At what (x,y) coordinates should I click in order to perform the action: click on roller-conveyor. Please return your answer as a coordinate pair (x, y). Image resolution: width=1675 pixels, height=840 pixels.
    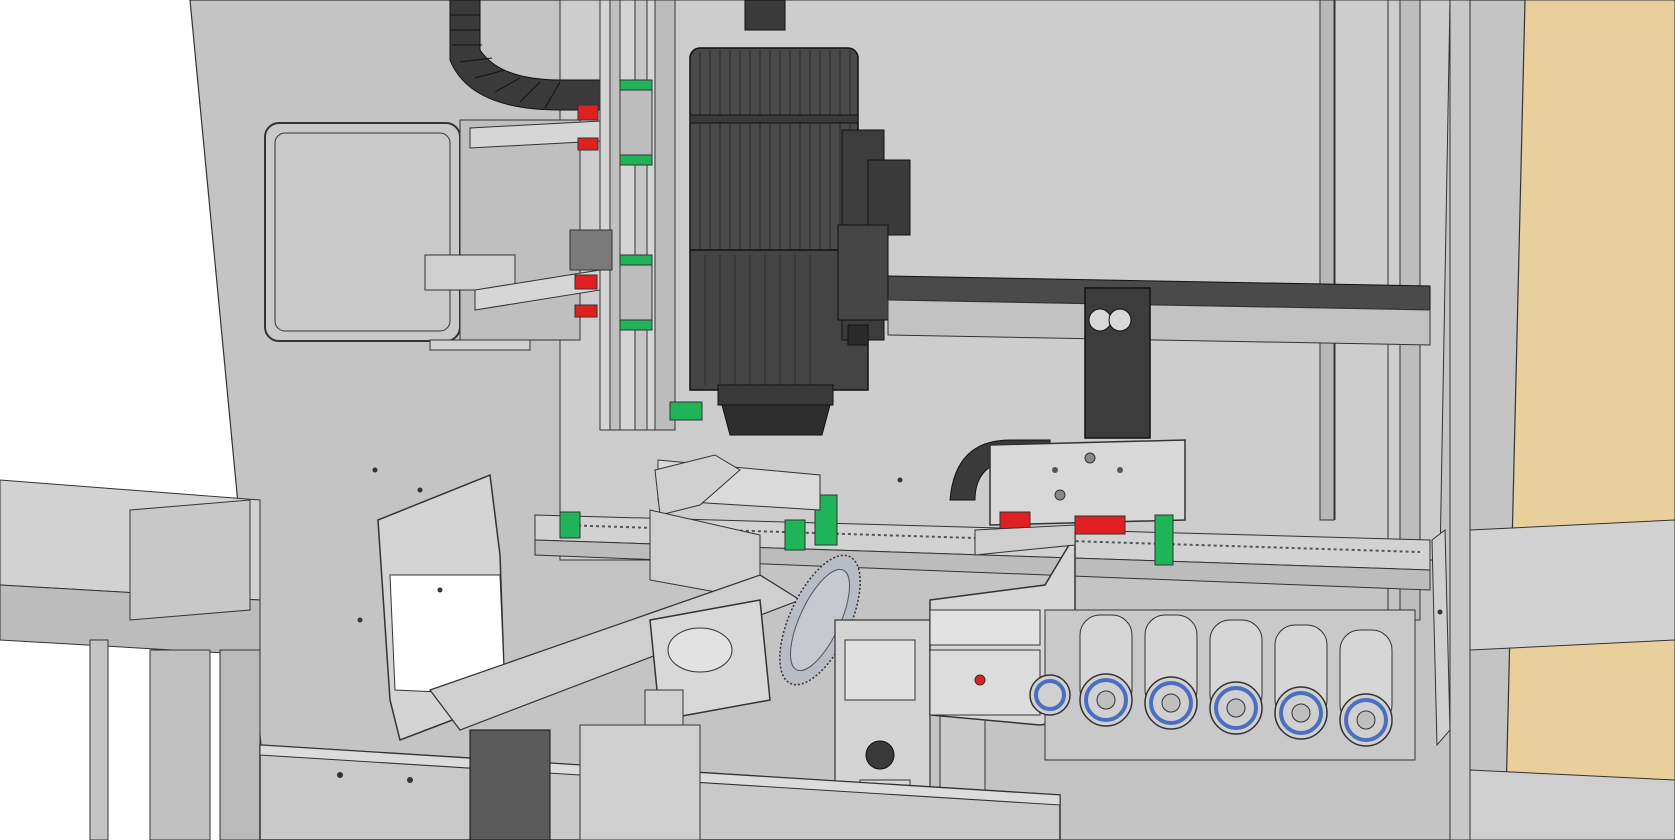
    Looking at the image, I should click on (1222, 685).